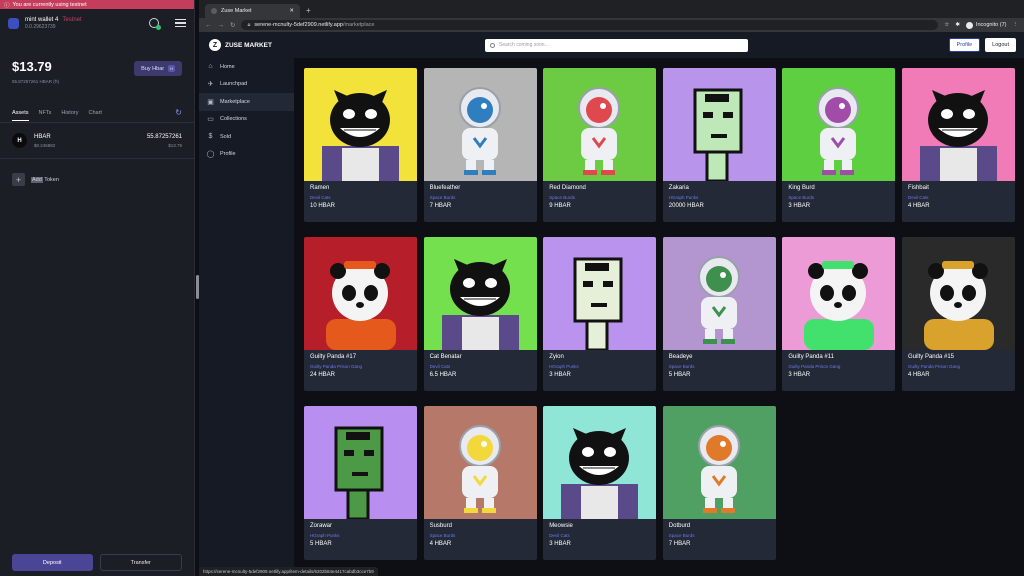 The image size is (1024, 576). Describe the element at coordinates (291, 11) in the screenshot. I see `close-tab-icon: ✕` at that location.